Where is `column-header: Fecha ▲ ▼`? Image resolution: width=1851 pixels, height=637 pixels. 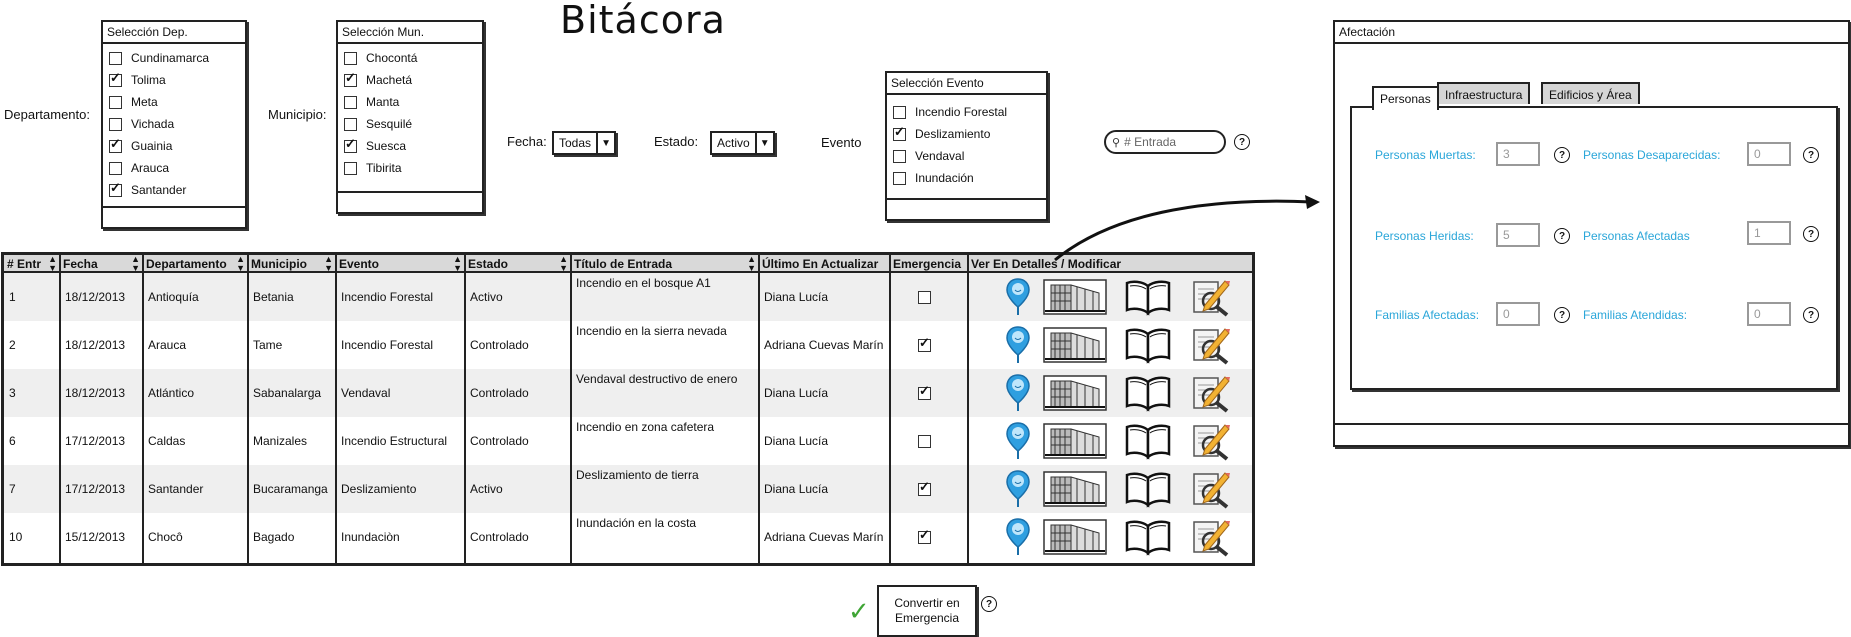 column-header: Fecha ▲ ▼ is located at coordinates (101, 264).